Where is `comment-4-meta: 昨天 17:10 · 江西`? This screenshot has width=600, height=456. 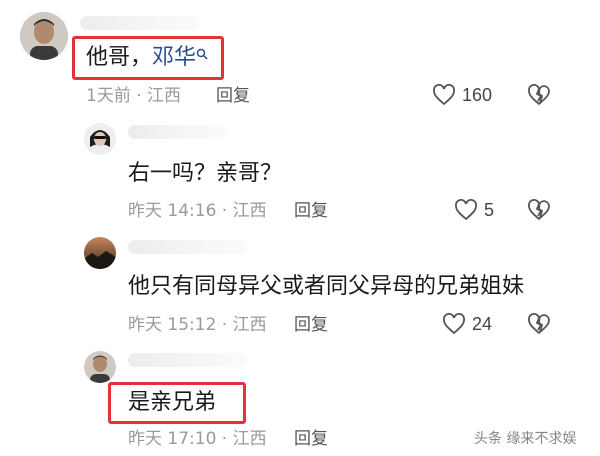
comment-4-meta: 昨天 17:10 · 江西 is located at coordinates (197, 439).